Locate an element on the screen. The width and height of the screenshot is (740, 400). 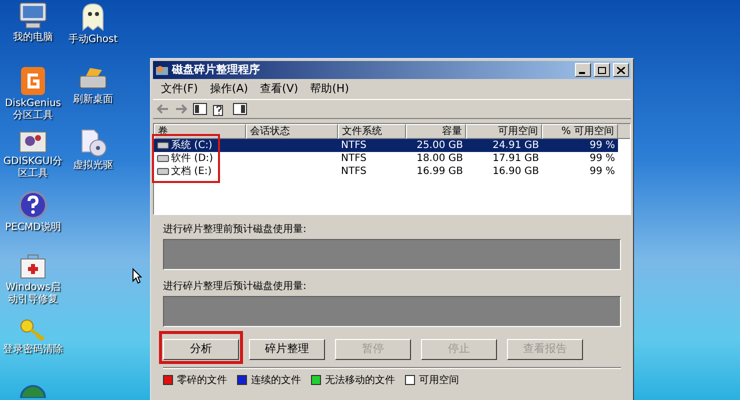
desktop-icon-label: 我的电脑 is located at coordinates (33, 38).